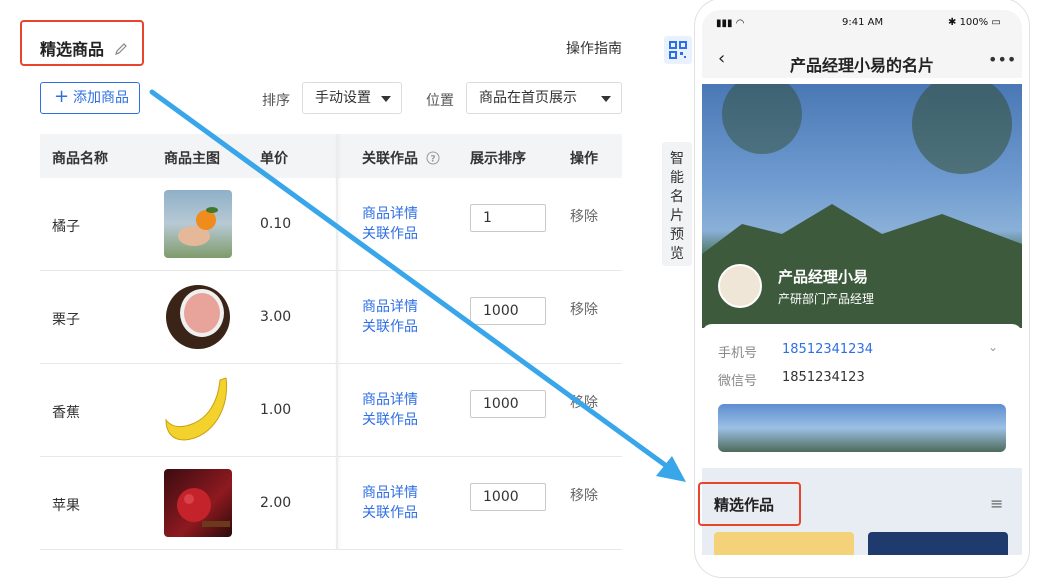 This screenshot has height=578, width=1052. What do you see at coordinates (594, 48) in the screenshot?
I see `guide-link: 操作指南` at bounding box center [594, 48].